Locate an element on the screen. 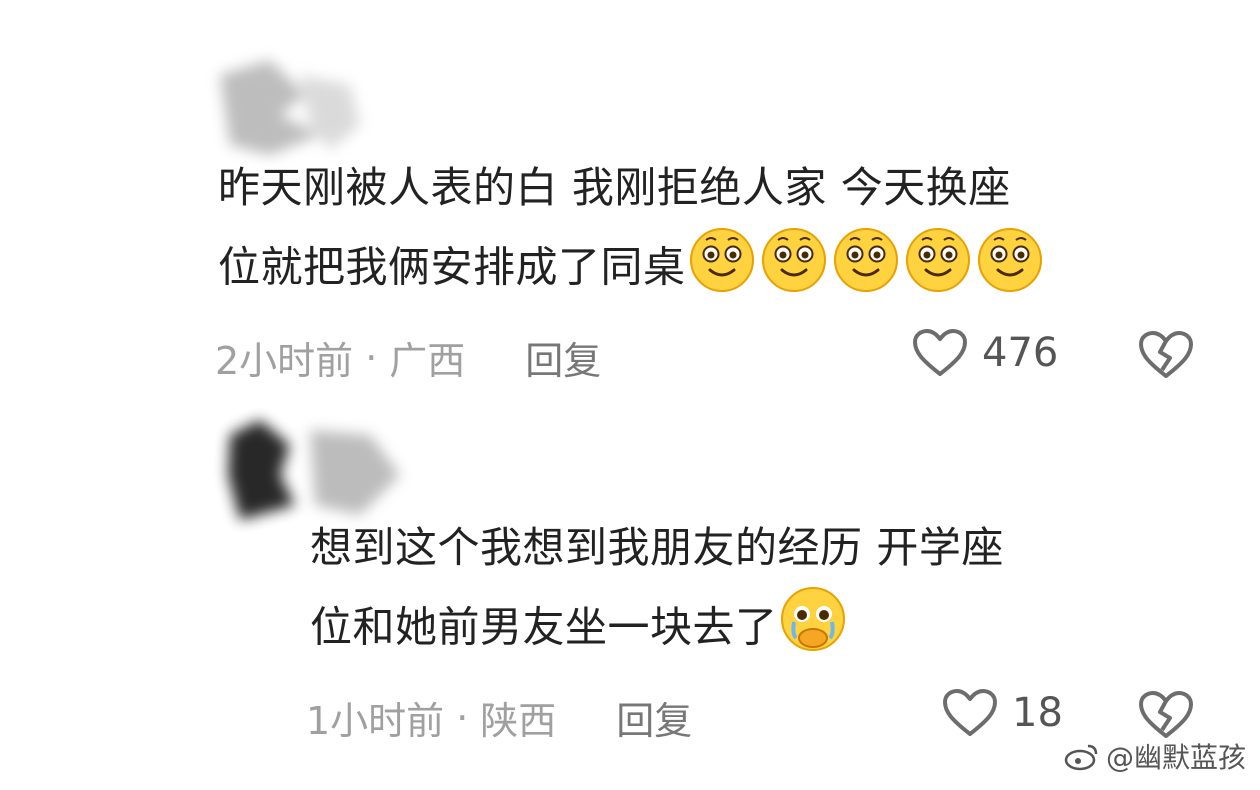 This screenshot has height=790, width=1260. comment-line: 位就把我俩安排成了同桌 is located at coordinates (632, 270).